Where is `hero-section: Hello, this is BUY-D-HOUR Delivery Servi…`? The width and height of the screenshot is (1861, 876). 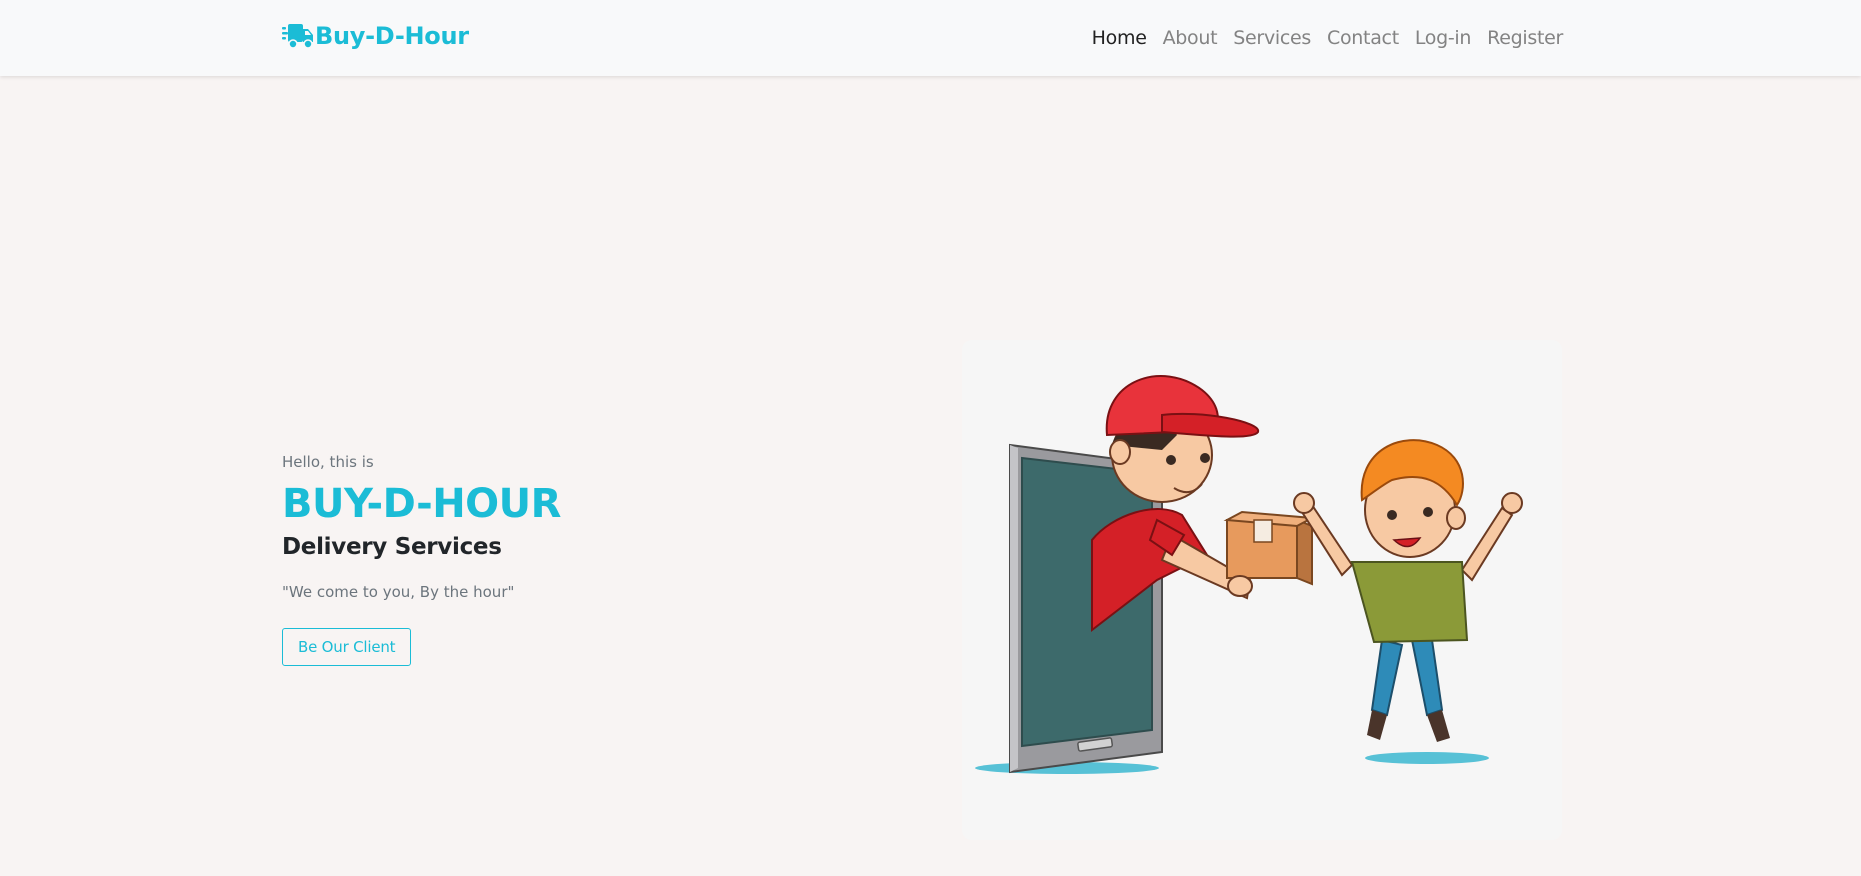 hero-section: Hello, this is BUY-D-HOUR Delivery Servi… is located at coordinates (532, 559).